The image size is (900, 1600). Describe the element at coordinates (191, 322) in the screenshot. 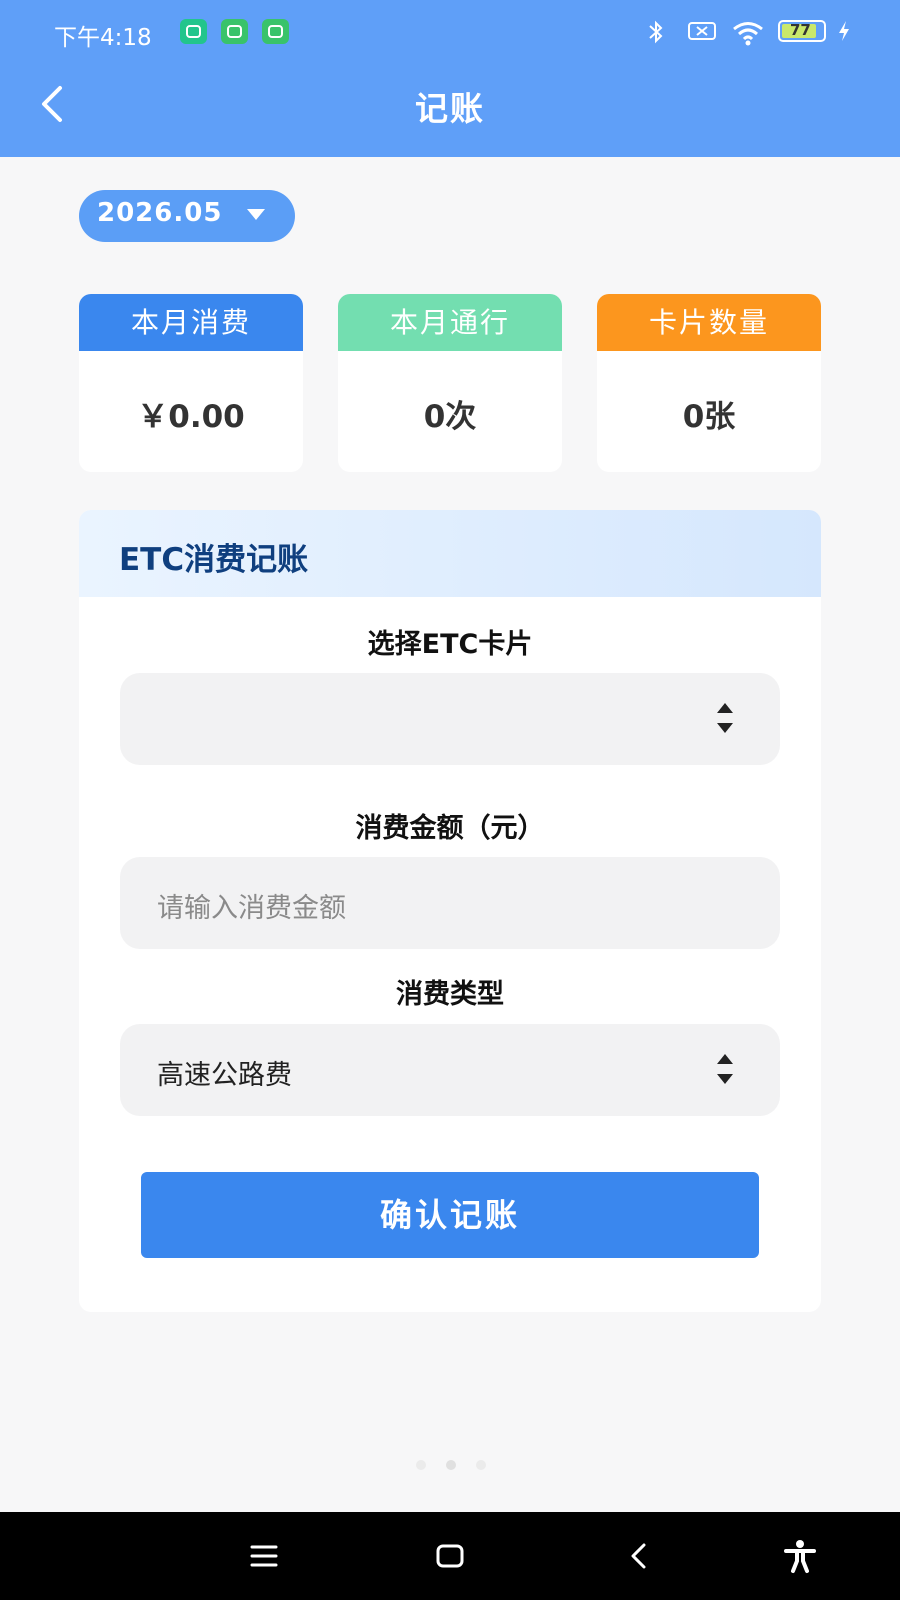

I see `stat-label: 本月消费` at that location.